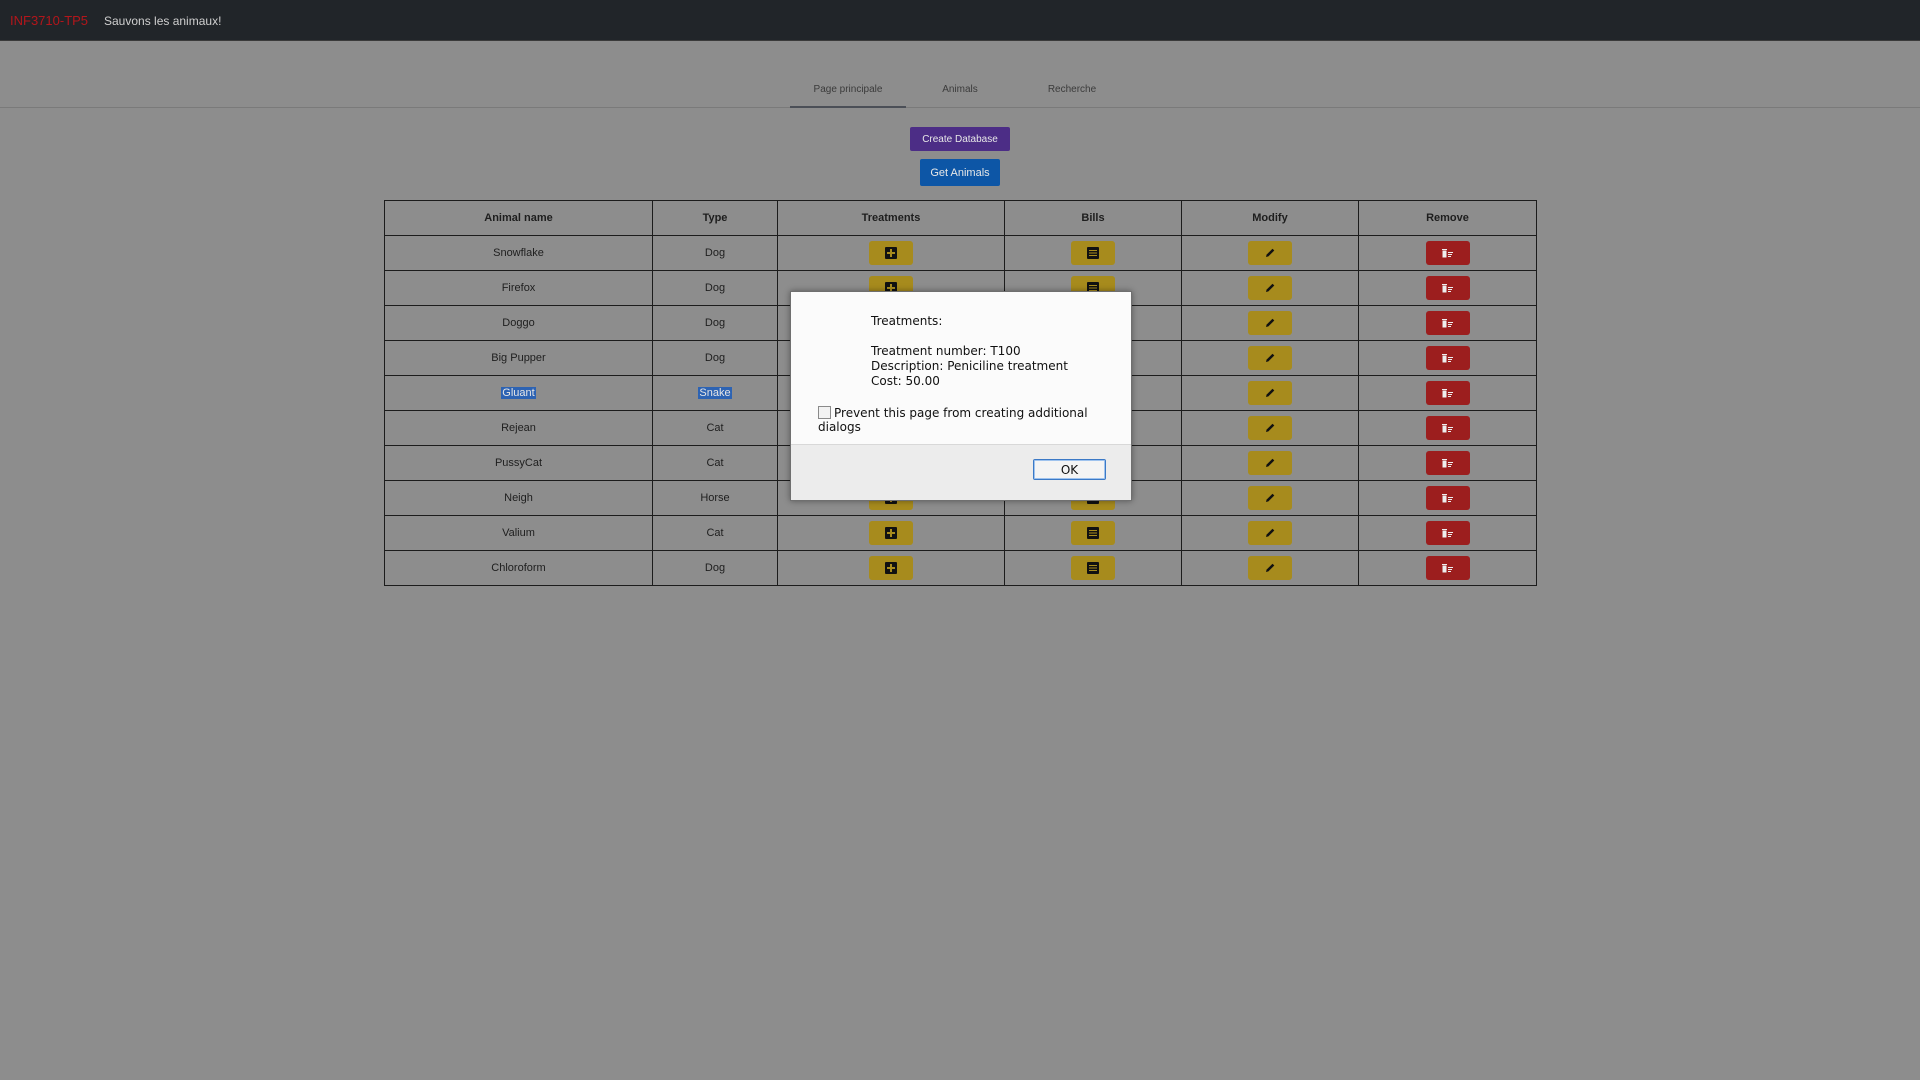 The width and height of the screenshot is (1920, 1080). Describe the element at coordinates (49, 20) in the screenshot. I see `app-brand: INF3710-TP5` at that location.